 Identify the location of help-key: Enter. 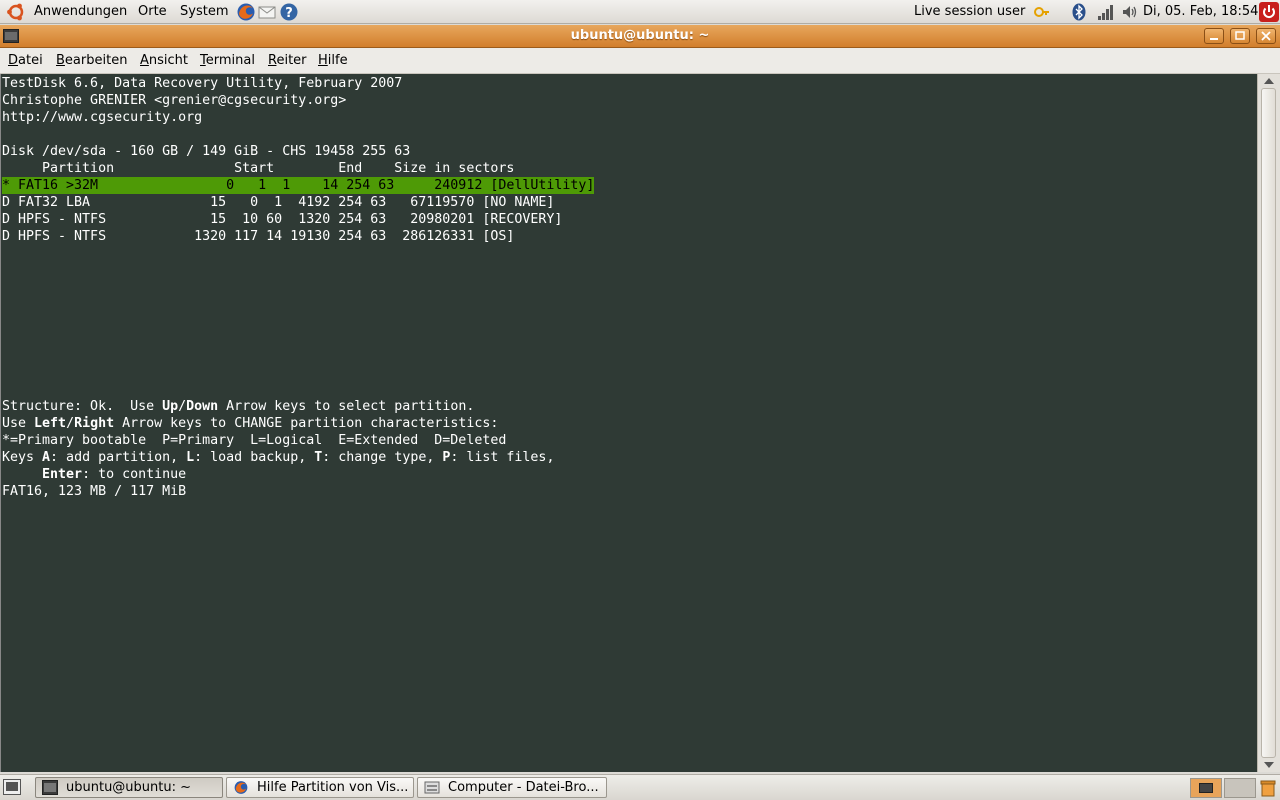
(62, 474).